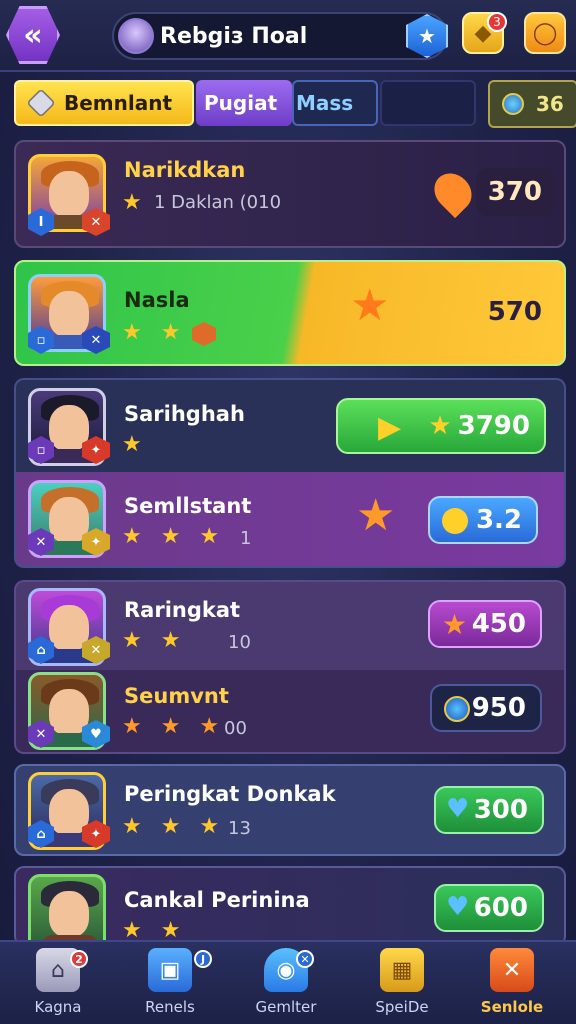 The width and height of the screenshot is (576, 1024). What do you see at coordinates (244, 103) in the screenshot?
I see `tab-pugiat: Pugiat` at bounding box center [244, 103].